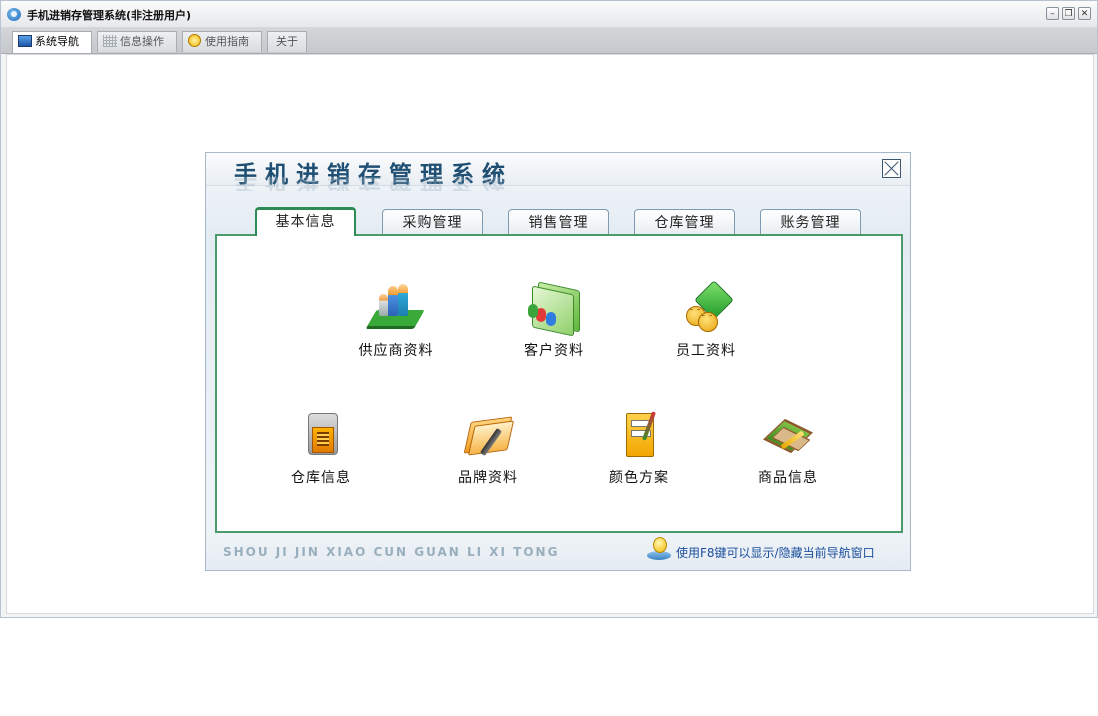 This screenshot has width=1098, height=716. Describe the element at coordinates (305, 221) in the screenshot. I see `tab-basic-info: 基本信息` at that location.